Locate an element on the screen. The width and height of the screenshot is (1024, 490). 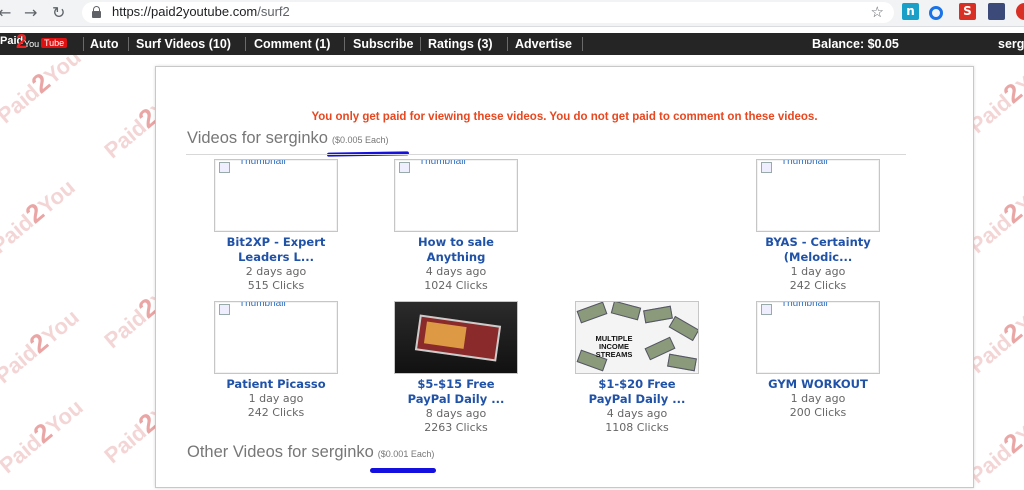
money-image: MULTIPLE INCOME STREAMS is located at coordinates (637, 337).